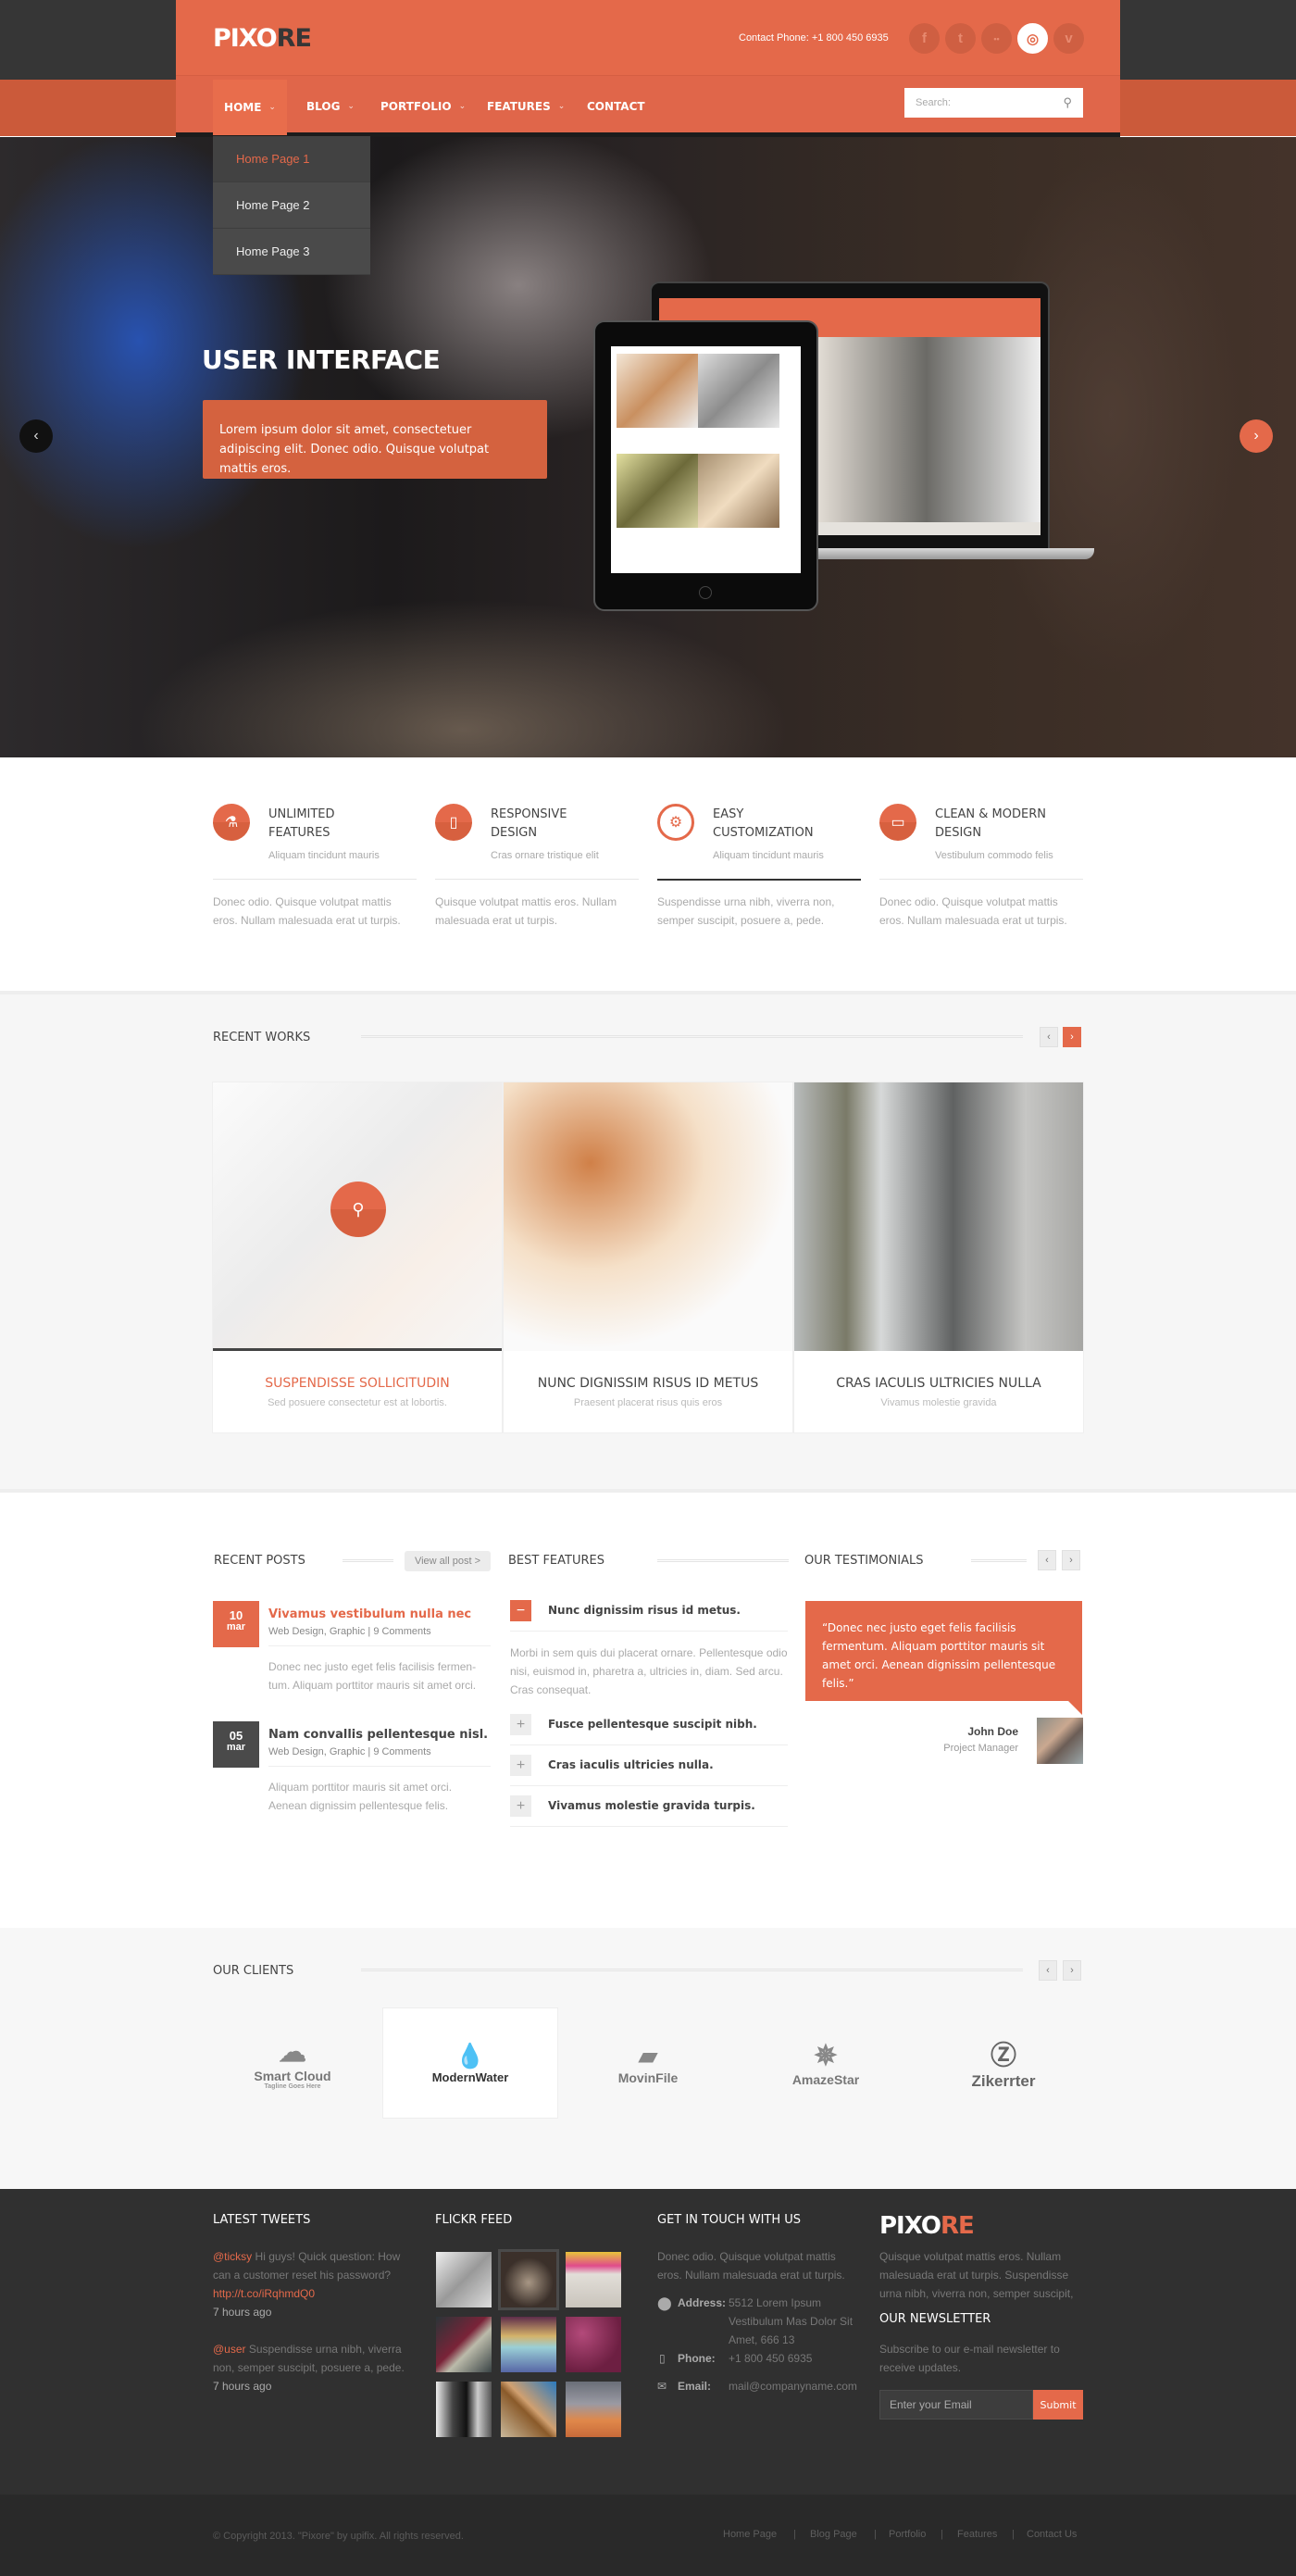  Describe the element at coordinates (652, 1725) in the screenshot. I see `accordion-title: Fusce pellentesque suscipit nibh.` at that location.